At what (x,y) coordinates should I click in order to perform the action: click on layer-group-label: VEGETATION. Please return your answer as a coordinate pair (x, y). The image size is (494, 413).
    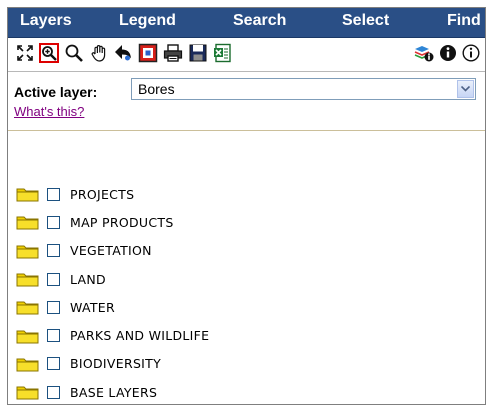
    Looking at the image, I should click on (111, 251).